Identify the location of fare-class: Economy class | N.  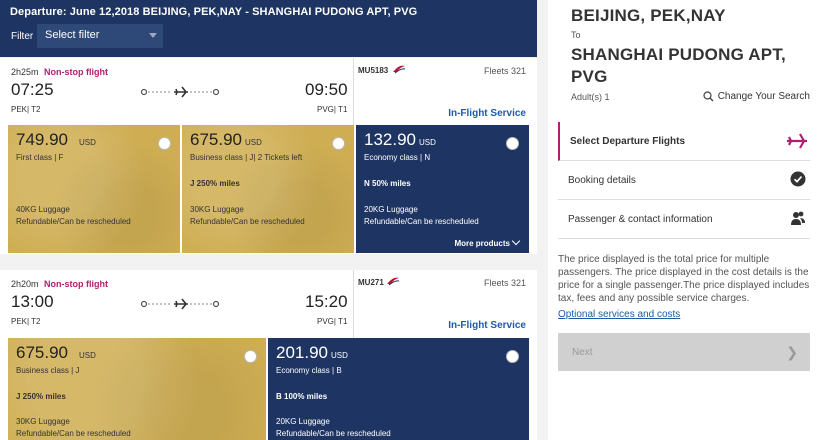
(397, 157).